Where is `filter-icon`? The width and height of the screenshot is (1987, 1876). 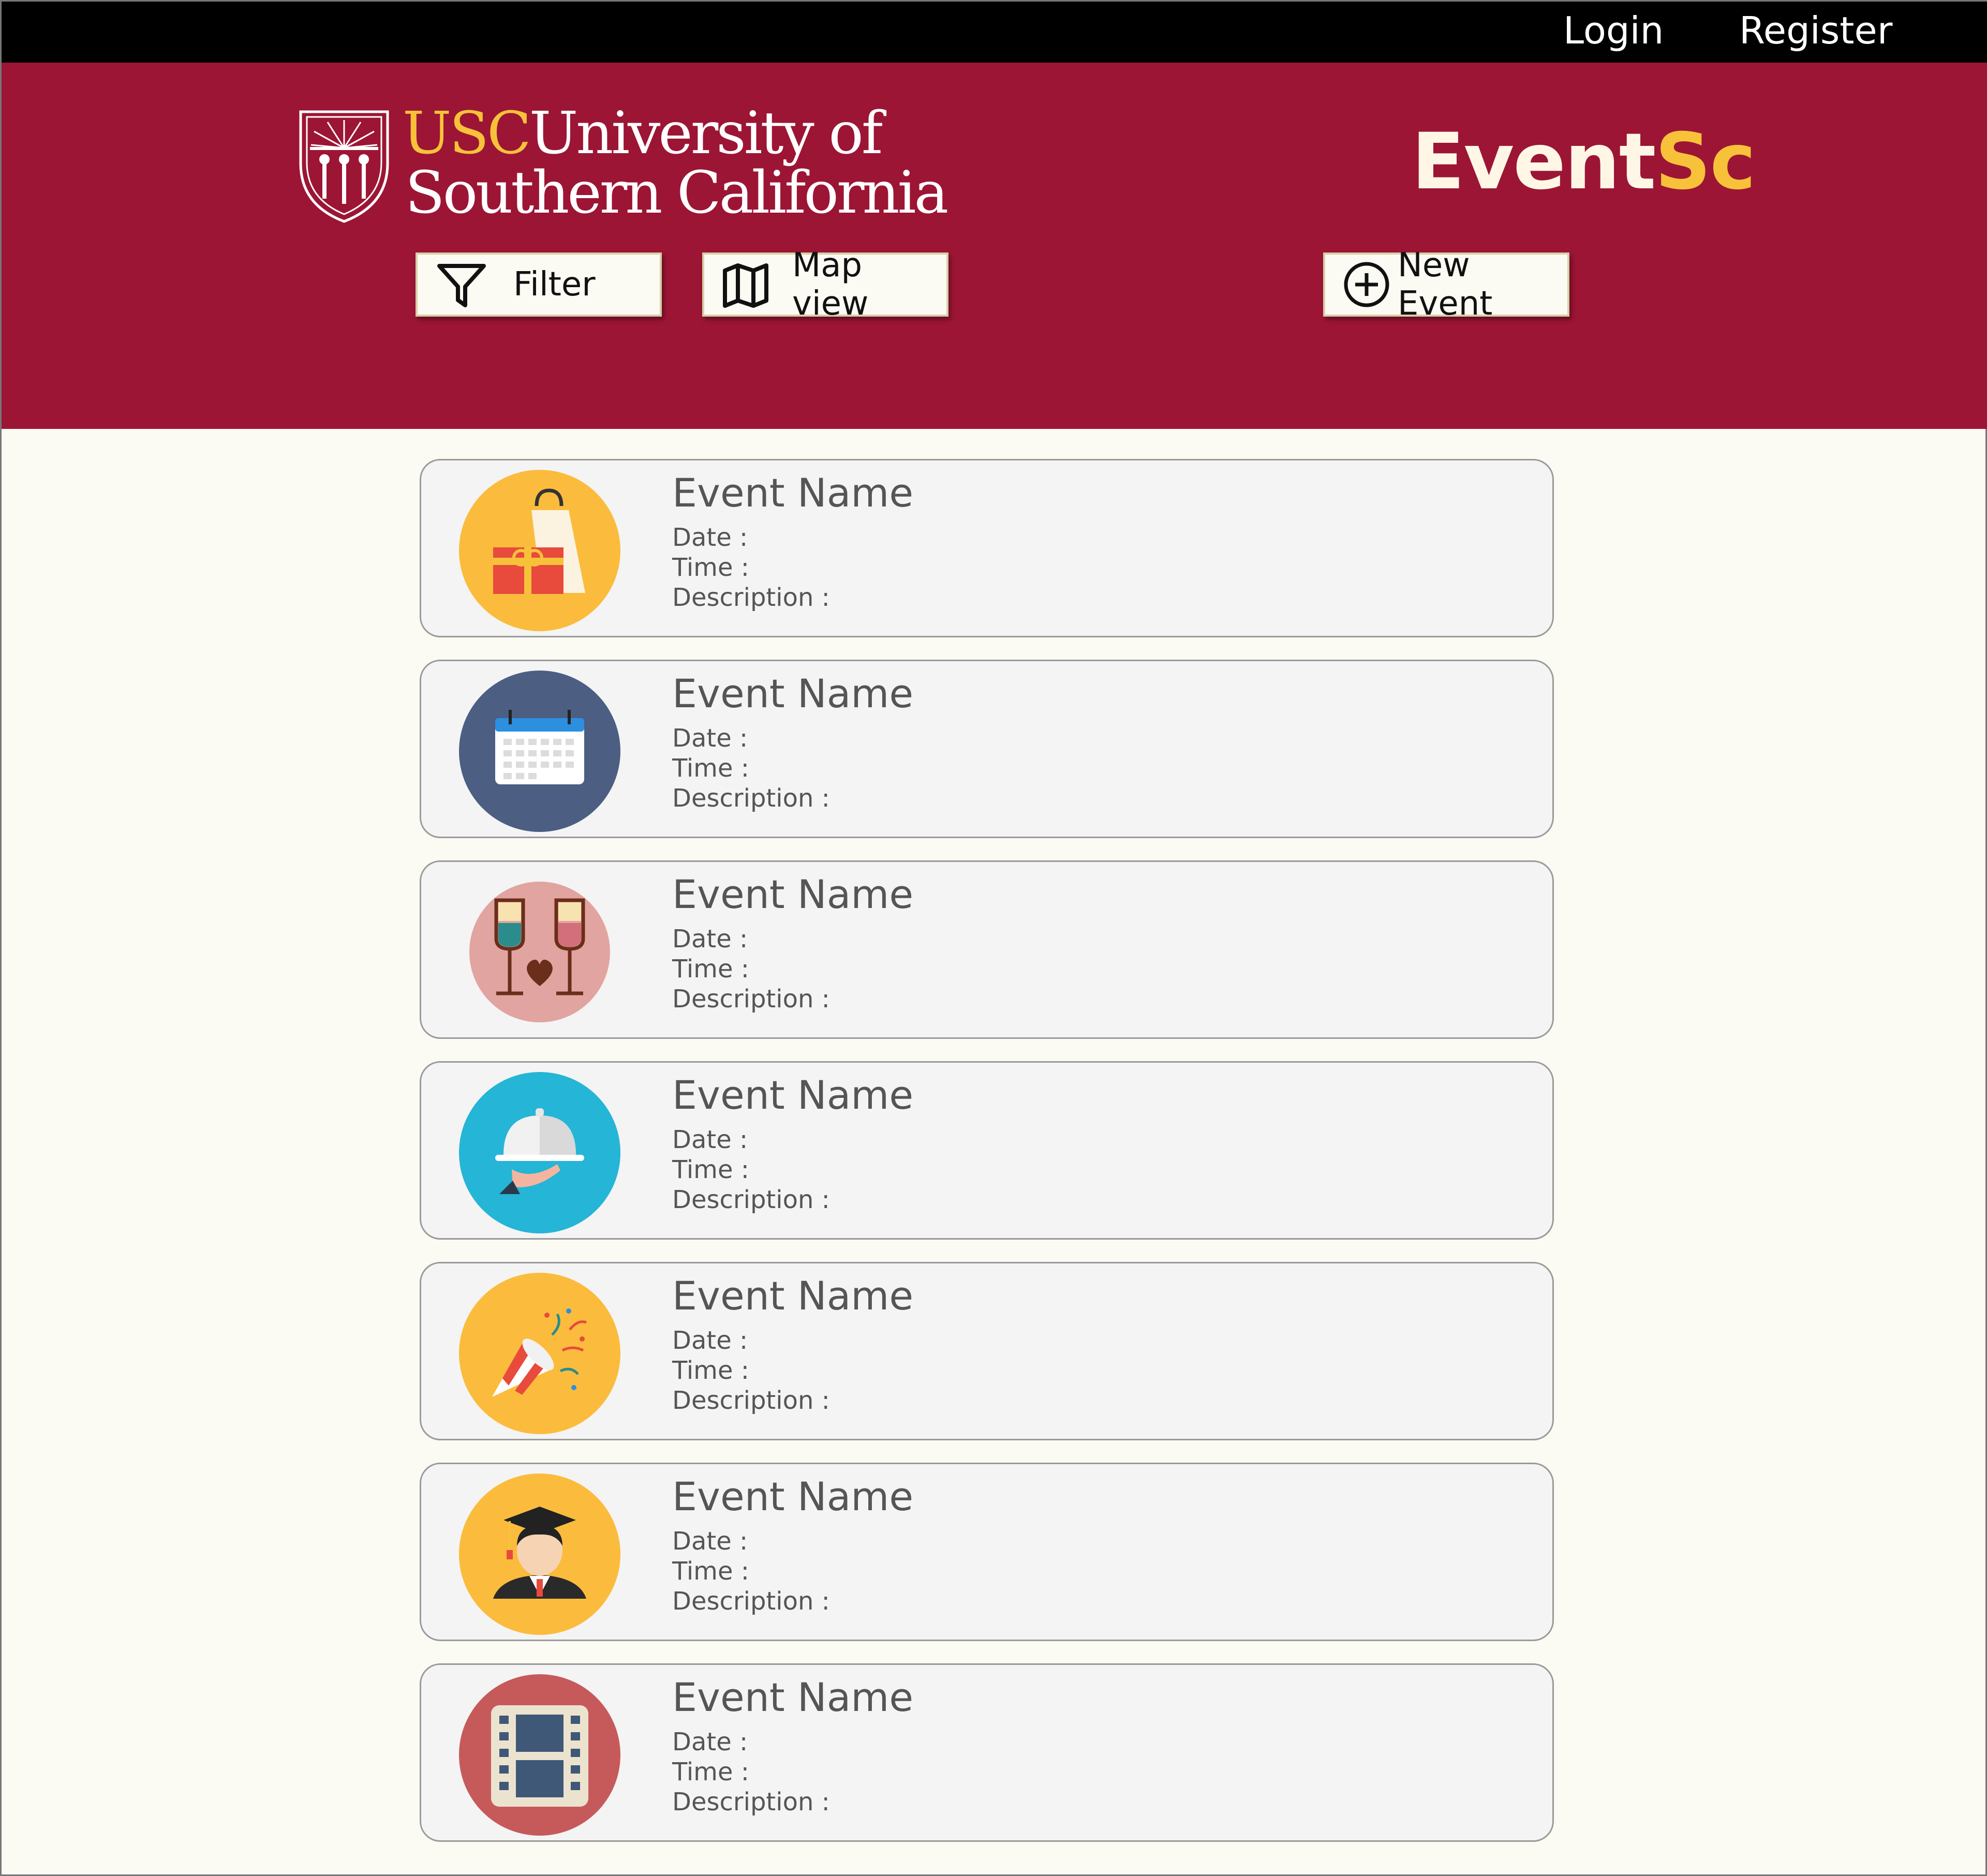 filter-icon is located at coordinates (461, 285).